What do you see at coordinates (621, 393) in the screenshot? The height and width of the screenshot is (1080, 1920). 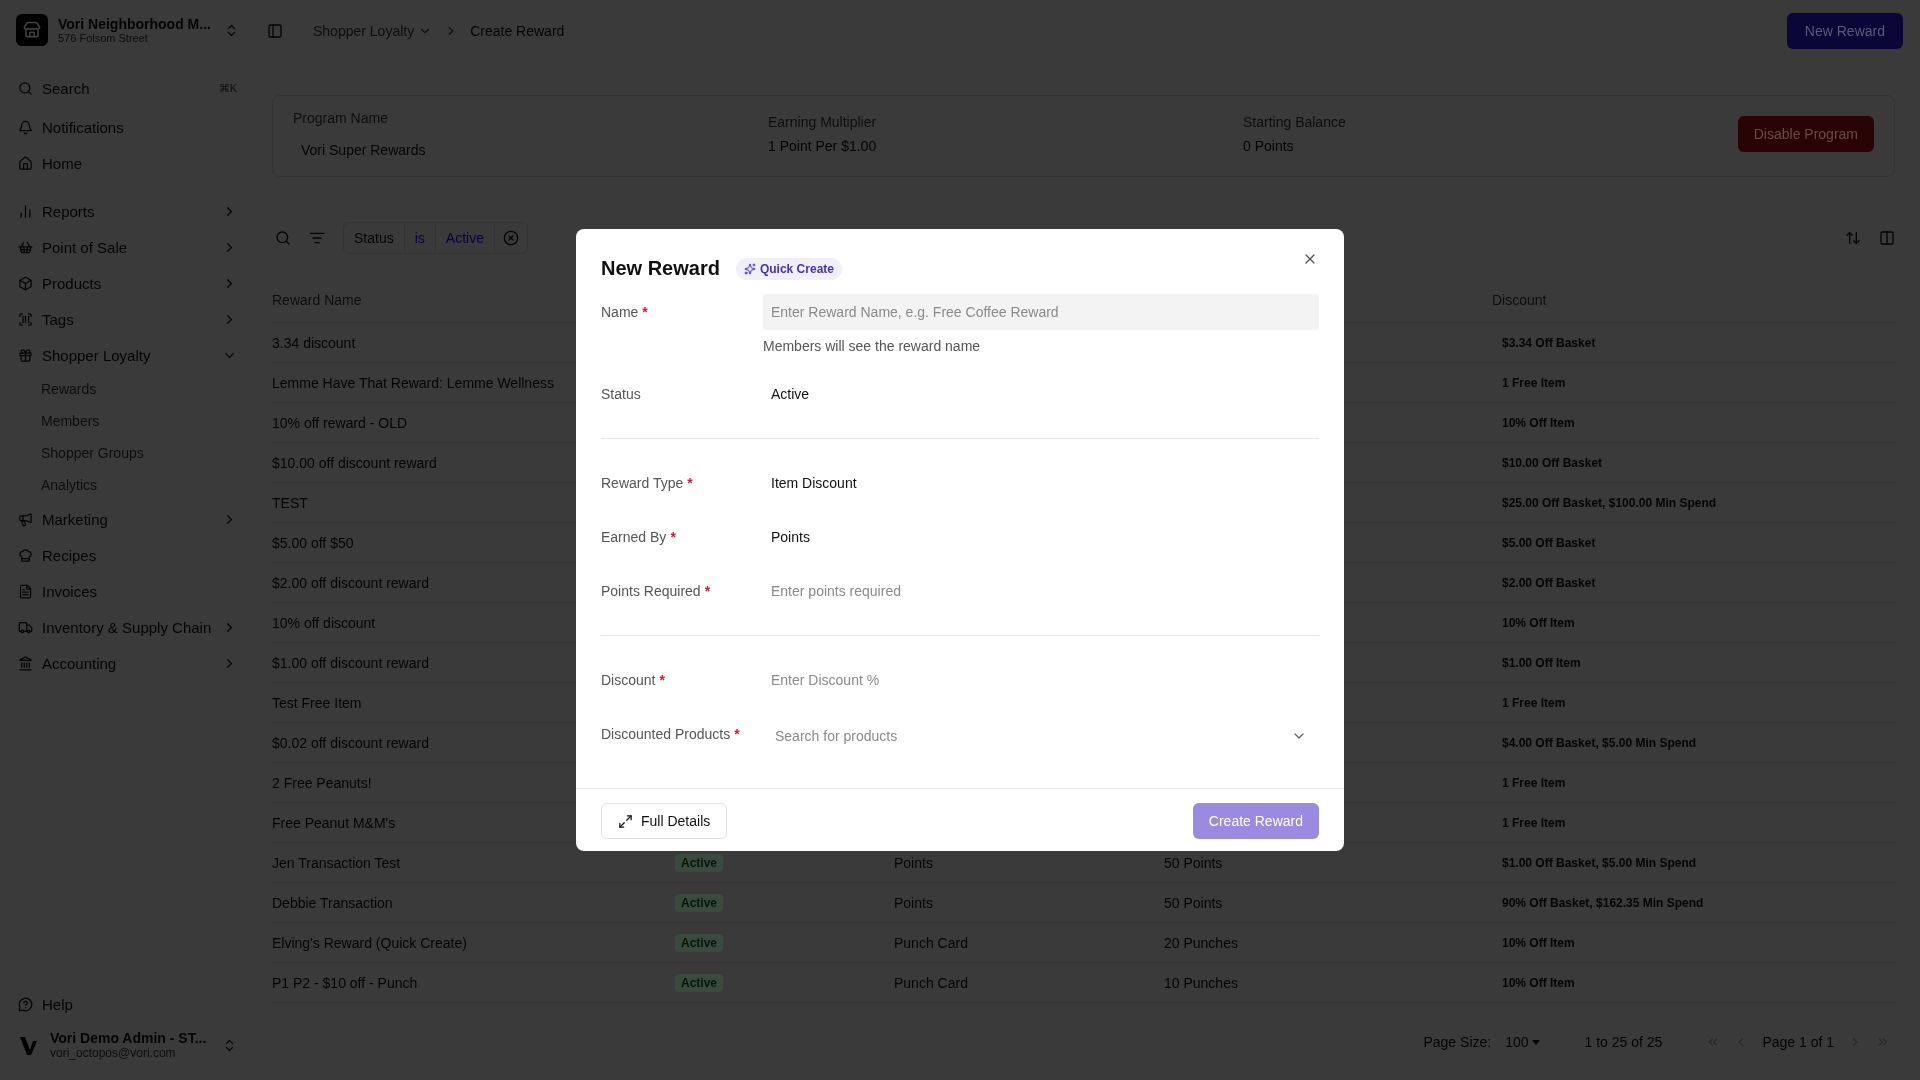 I see `field-label: Status` at bounding box center [621, 393].